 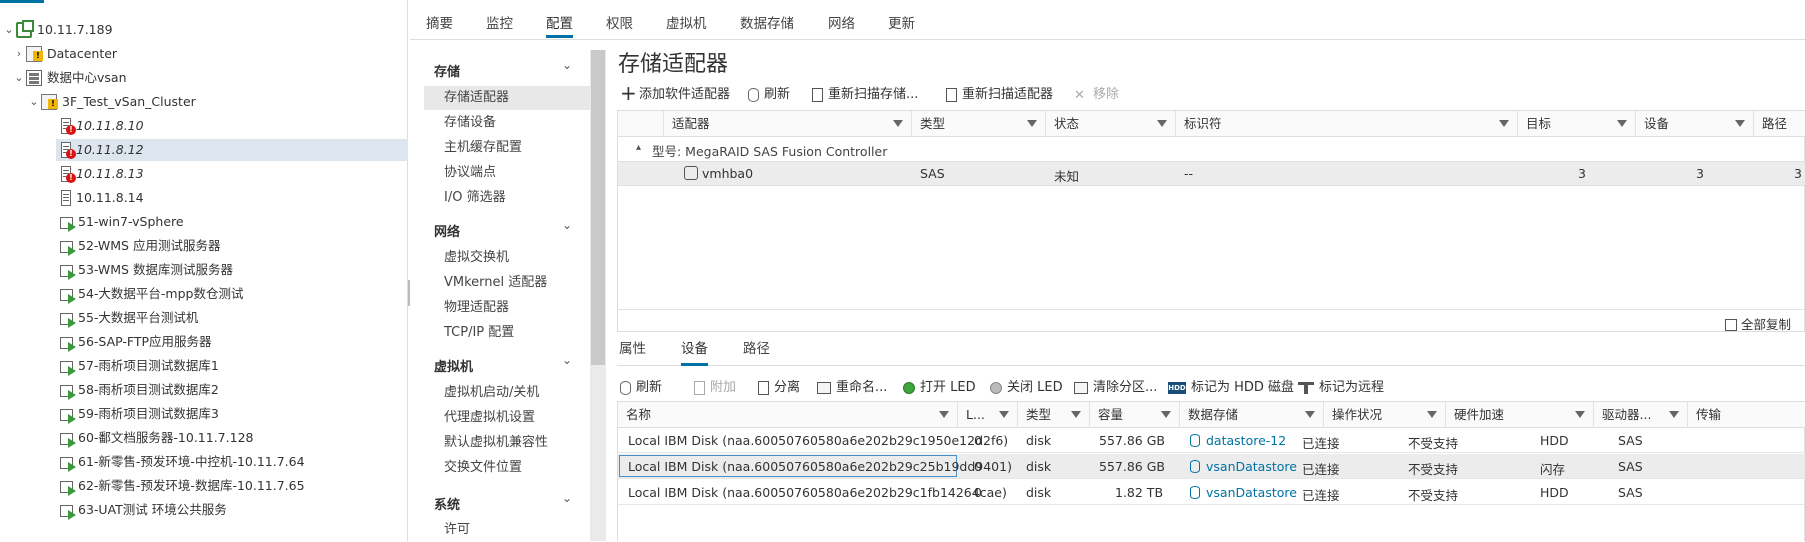 I want to click on tree-item-vm: 51-win7-vSphere, so click(x=122, y=222).